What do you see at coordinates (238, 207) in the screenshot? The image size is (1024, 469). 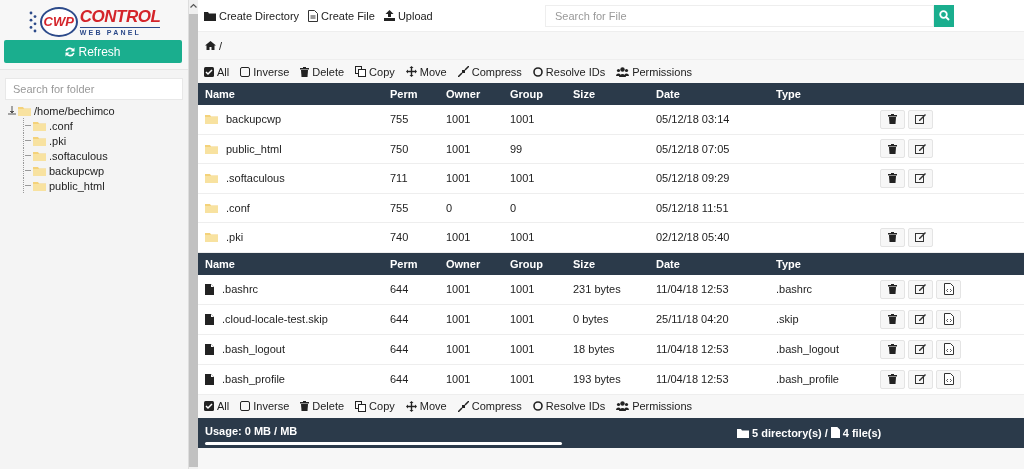 I see `folder-name: .conf` at bounding box center [238, 207].